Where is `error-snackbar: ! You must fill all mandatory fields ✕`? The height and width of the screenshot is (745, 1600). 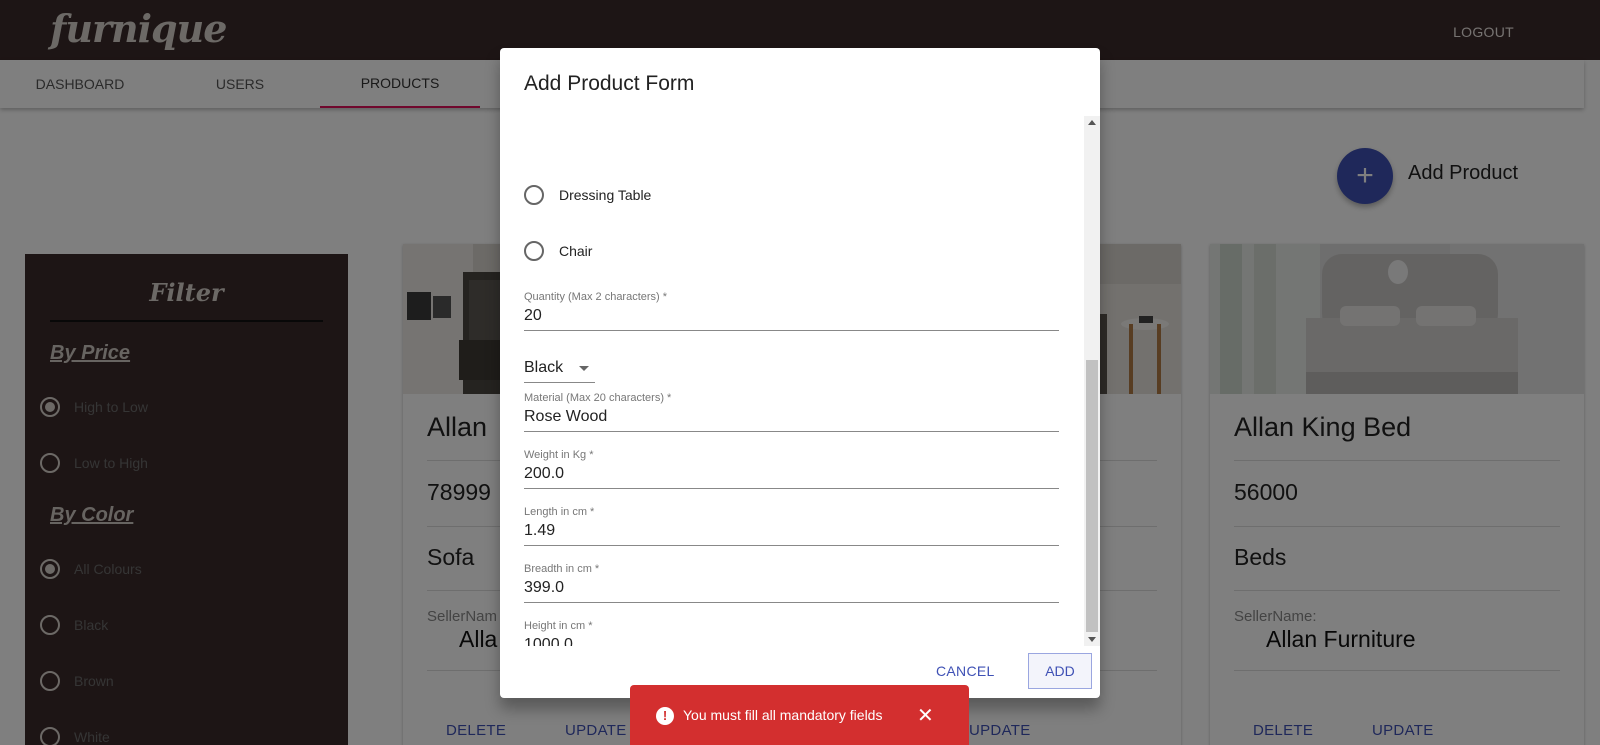
error-snackbar: ! You must fill all mandatory fields ✕ is located at coordinates (799, 715).